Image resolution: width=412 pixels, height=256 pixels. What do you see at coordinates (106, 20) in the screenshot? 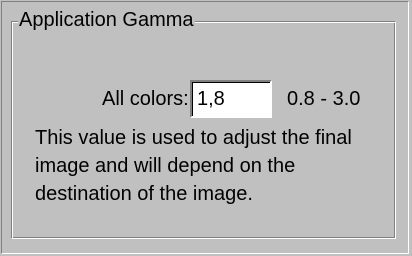
I see `groupbox-title: Application Gamma` at bounding box center [106, 20].